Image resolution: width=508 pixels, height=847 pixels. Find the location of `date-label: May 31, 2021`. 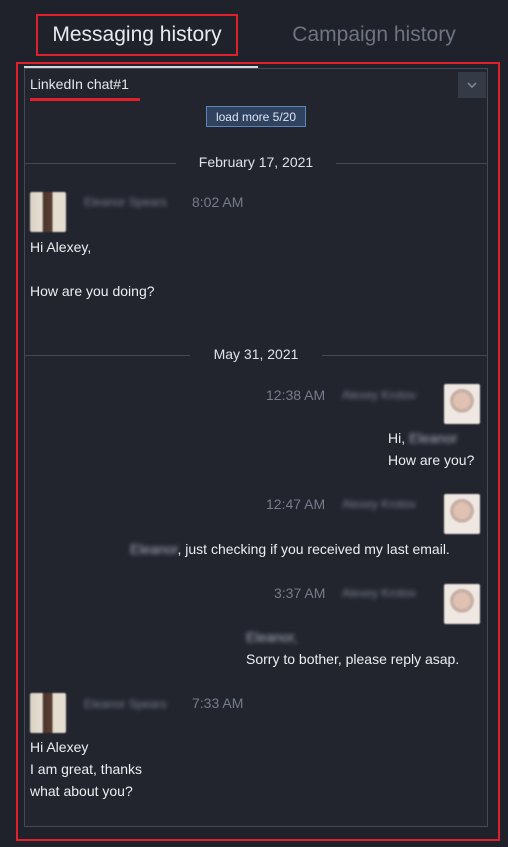

date-label: May 31, 2021 is located at coordinates (256, 354).